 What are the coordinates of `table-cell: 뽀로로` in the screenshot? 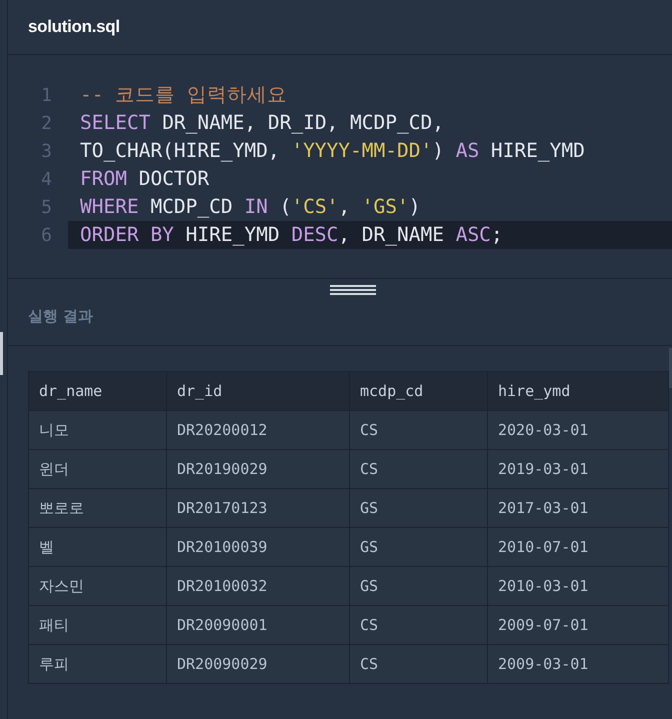 It's located at (97, 508).